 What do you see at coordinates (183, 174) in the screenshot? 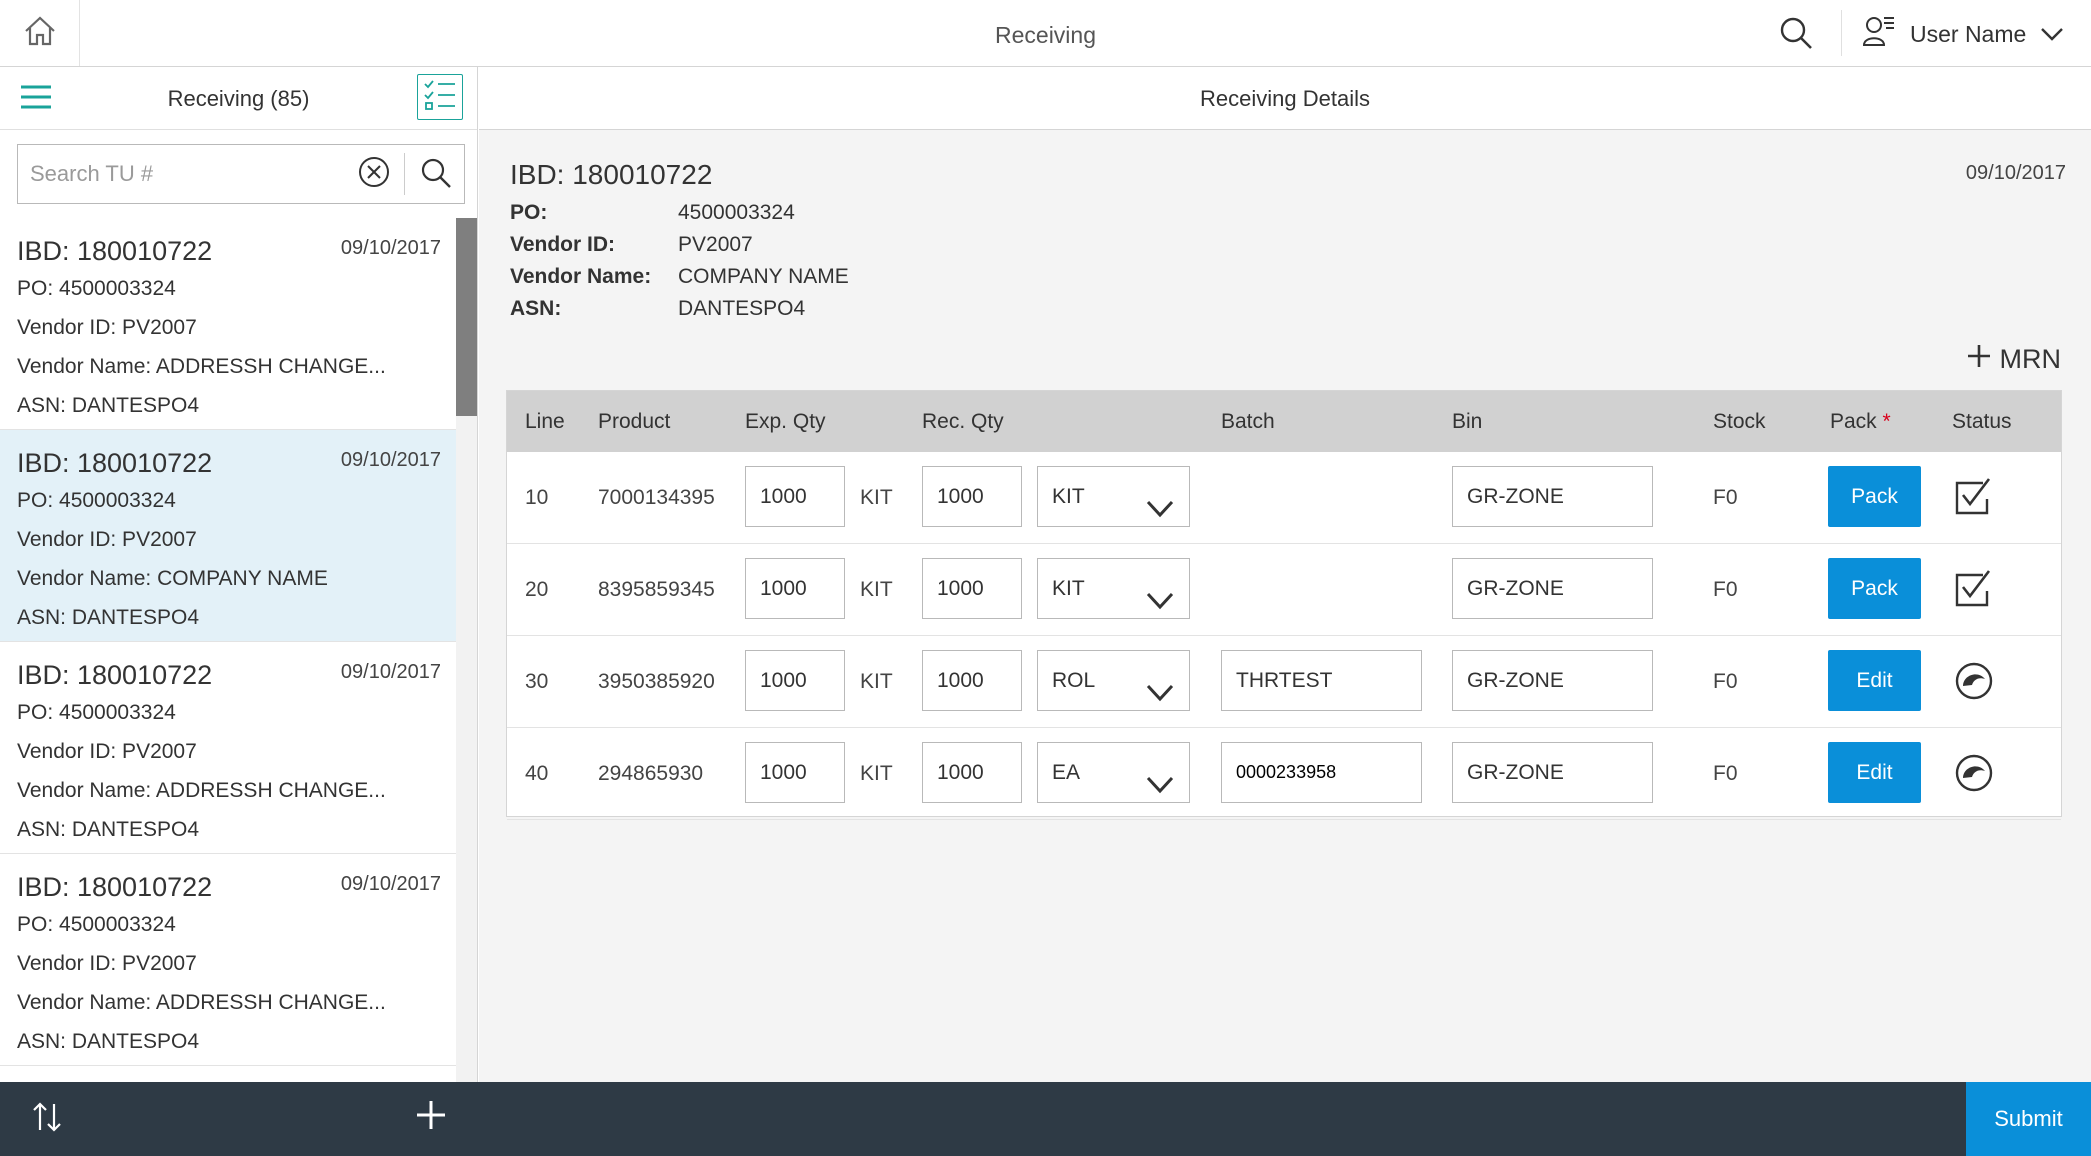
I see `tu-search-input` at bounding box center [183, 174].